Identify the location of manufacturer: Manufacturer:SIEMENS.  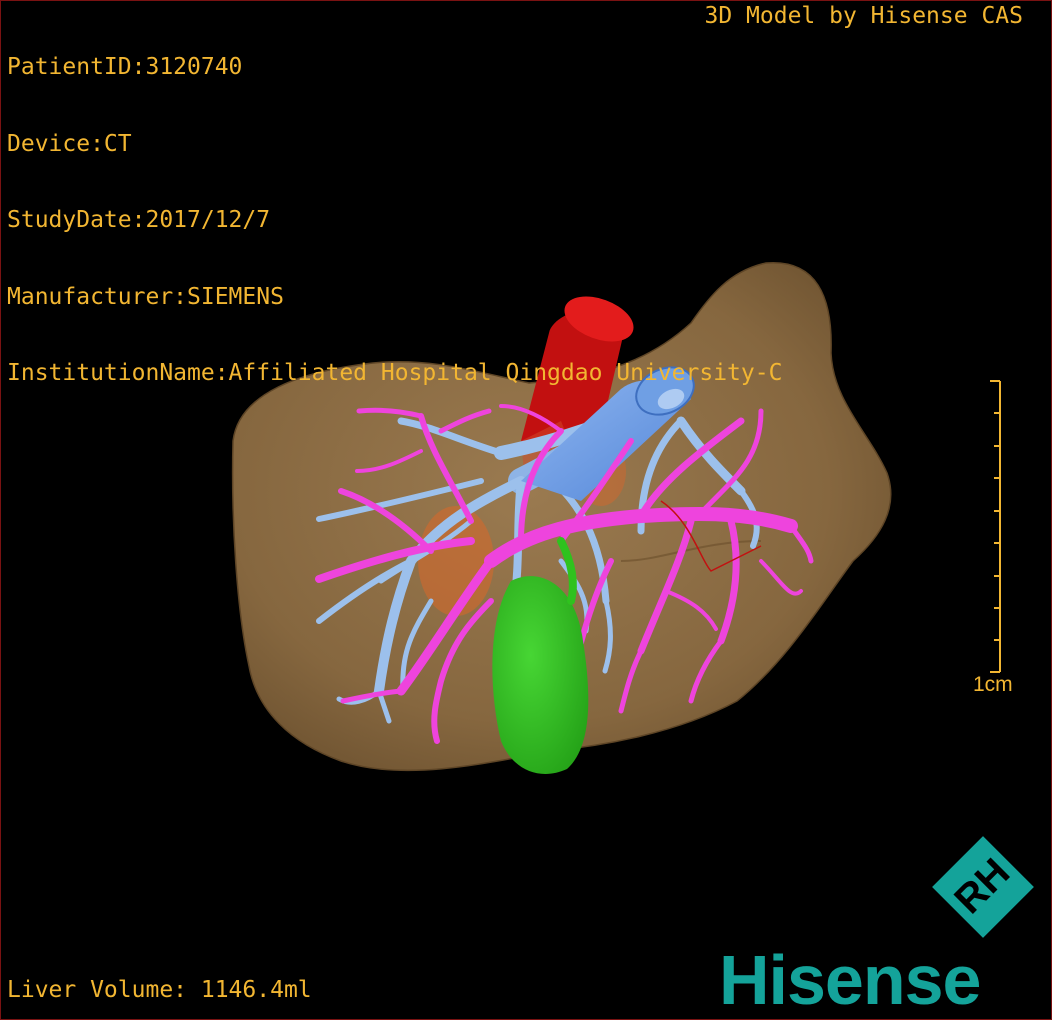
(145, 296).